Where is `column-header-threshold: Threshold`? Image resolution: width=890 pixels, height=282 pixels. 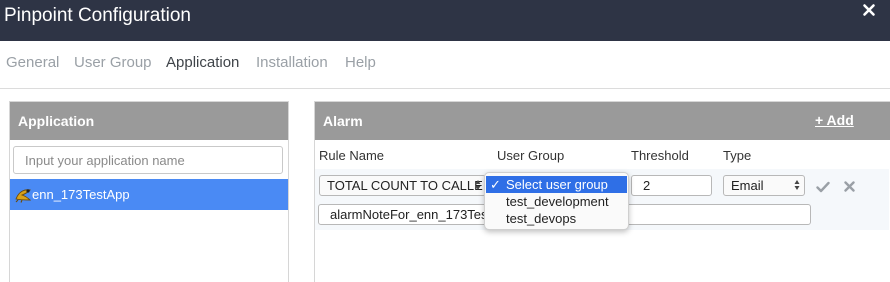 column-header-threshold: Threshold is located at coordinates (660, 155).